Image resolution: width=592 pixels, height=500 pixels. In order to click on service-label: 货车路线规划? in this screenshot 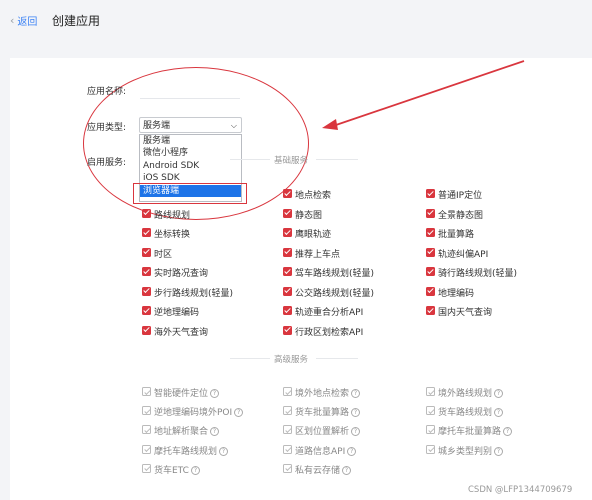, I will do `click(471, 412)`.